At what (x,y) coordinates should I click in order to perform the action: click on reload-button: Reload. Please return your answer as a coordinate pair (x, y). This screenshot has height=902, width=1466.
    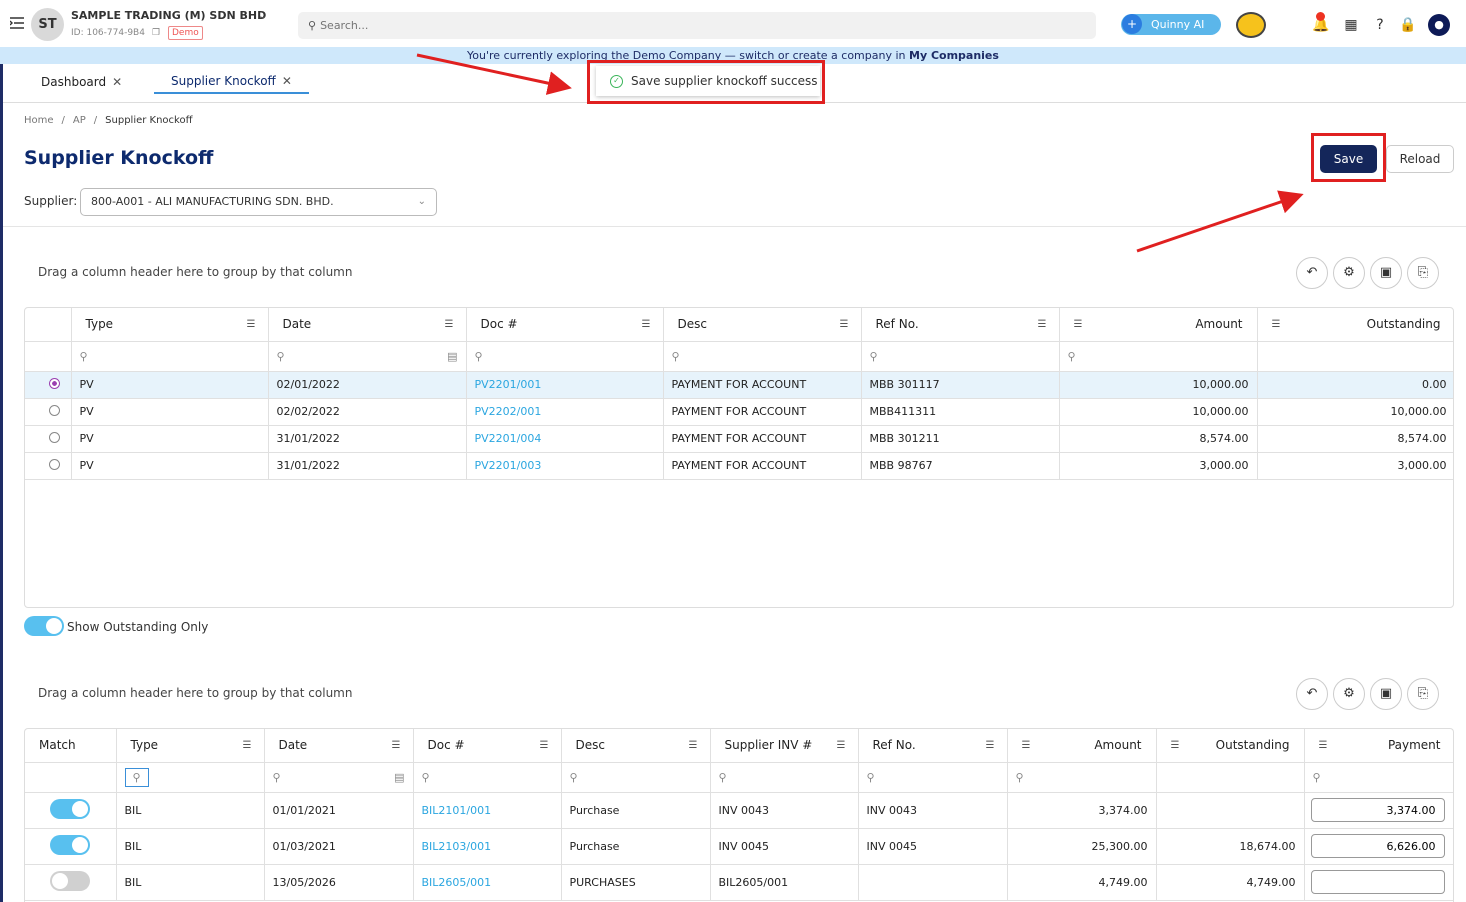
    Looking at the image, I should click on (1420, 159).